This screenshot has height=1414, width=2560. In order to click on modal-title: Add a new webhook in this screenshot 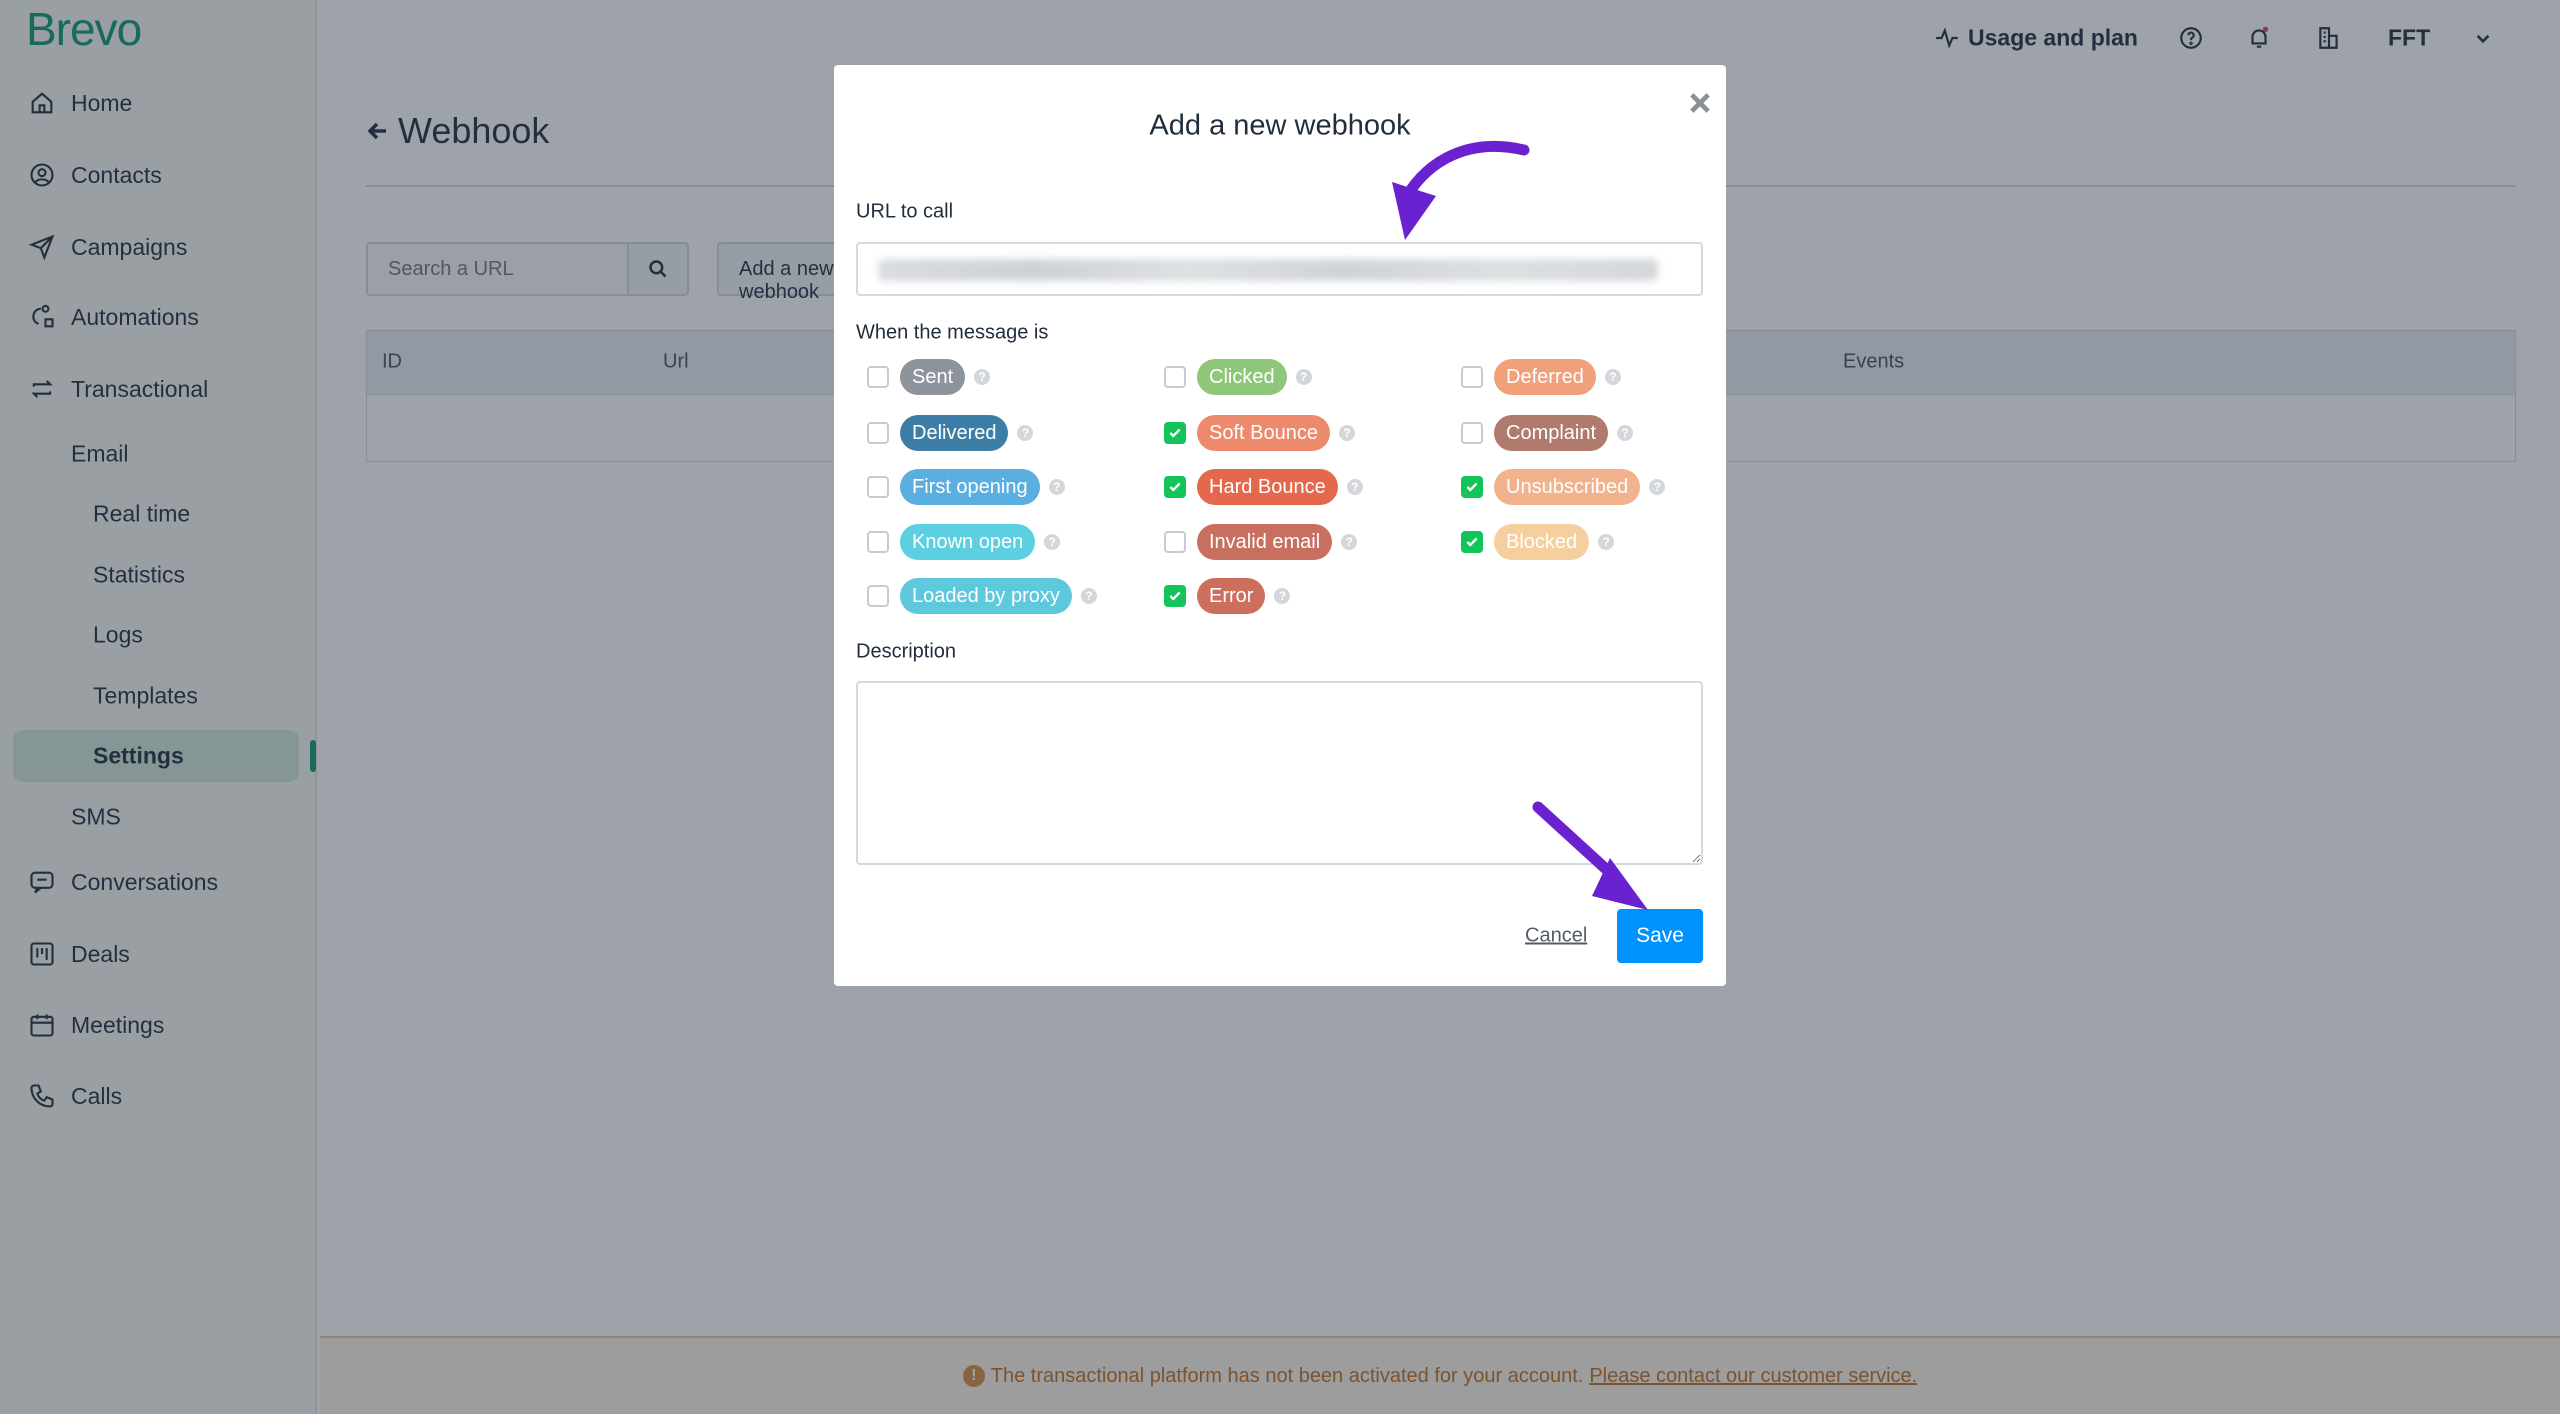, I will do `click(1280, 125)`.